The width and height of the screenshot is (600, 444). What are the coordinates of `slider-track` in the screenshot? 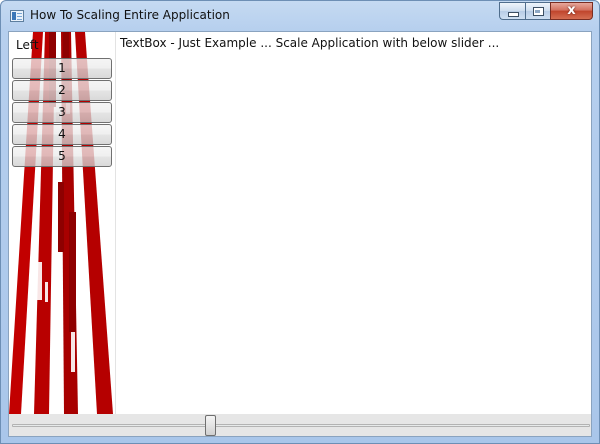 It's located at (301, 425).